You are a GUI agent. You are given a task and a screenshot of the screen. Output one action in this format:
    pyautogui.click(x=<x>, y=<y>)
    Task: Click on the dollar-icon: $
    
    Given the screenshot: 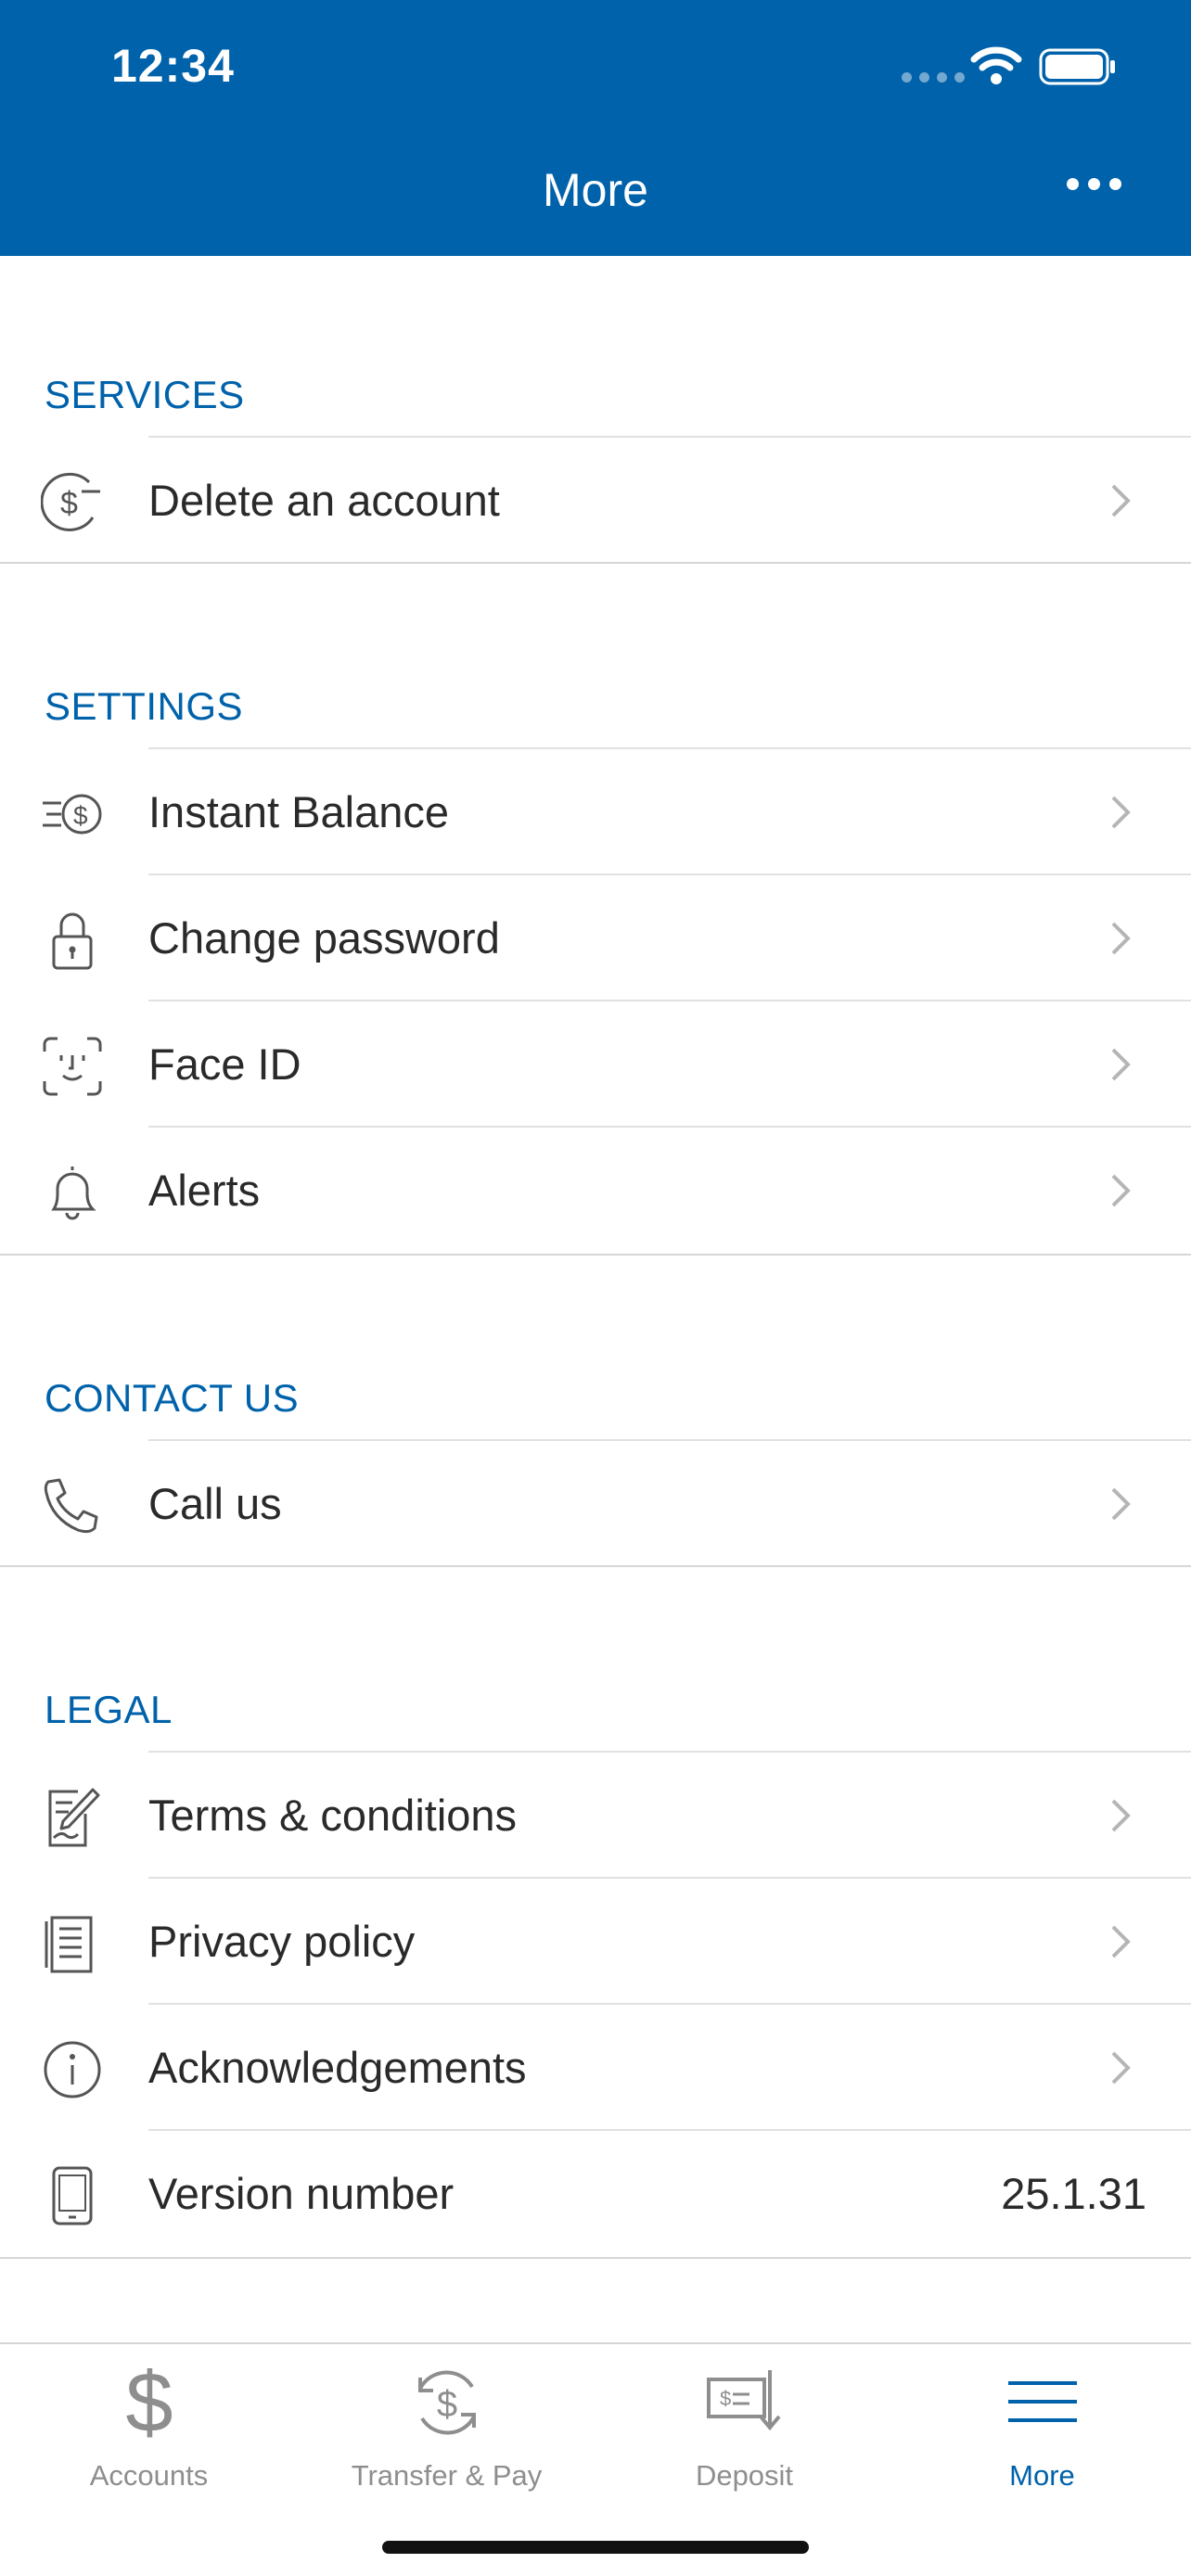 What is the action you would take?
    pyautogui.click(x=149, y=2402)
    